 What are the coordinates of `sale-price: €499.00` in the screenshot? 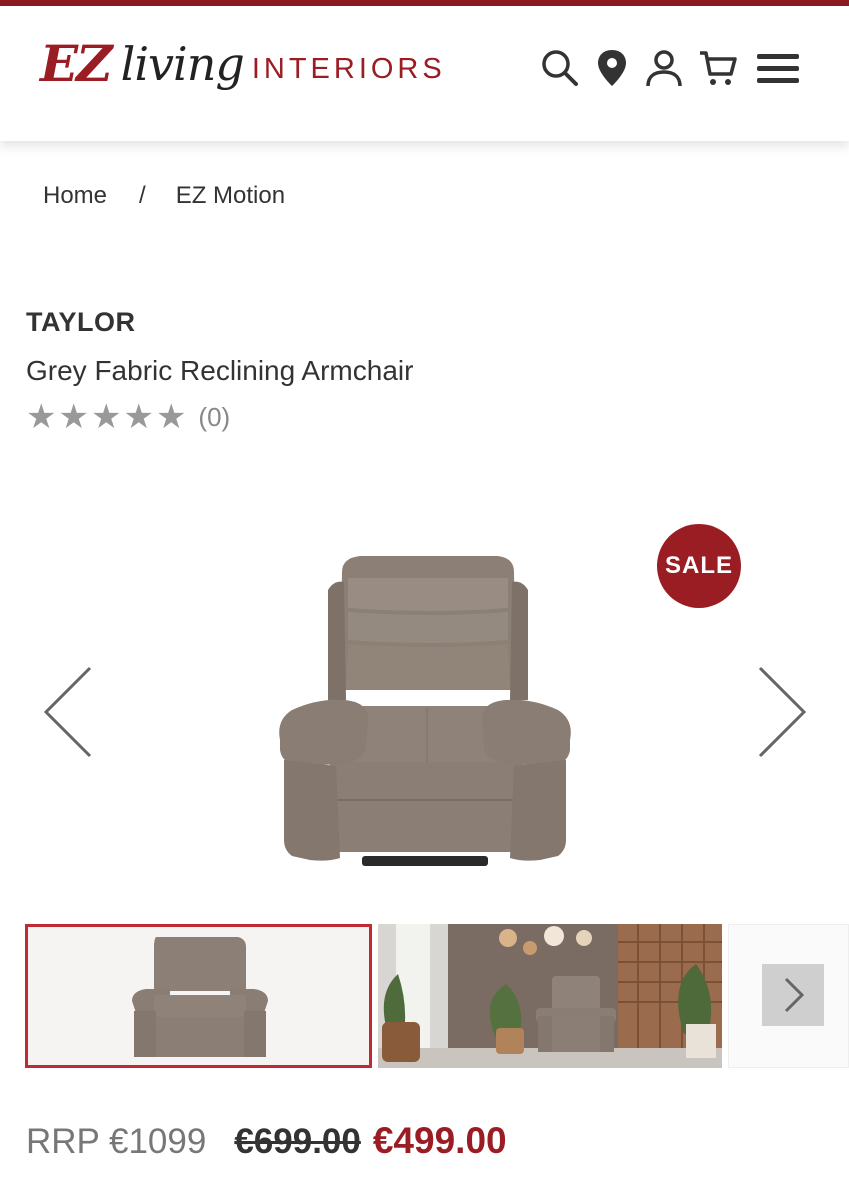 It's located at (439, 1140).